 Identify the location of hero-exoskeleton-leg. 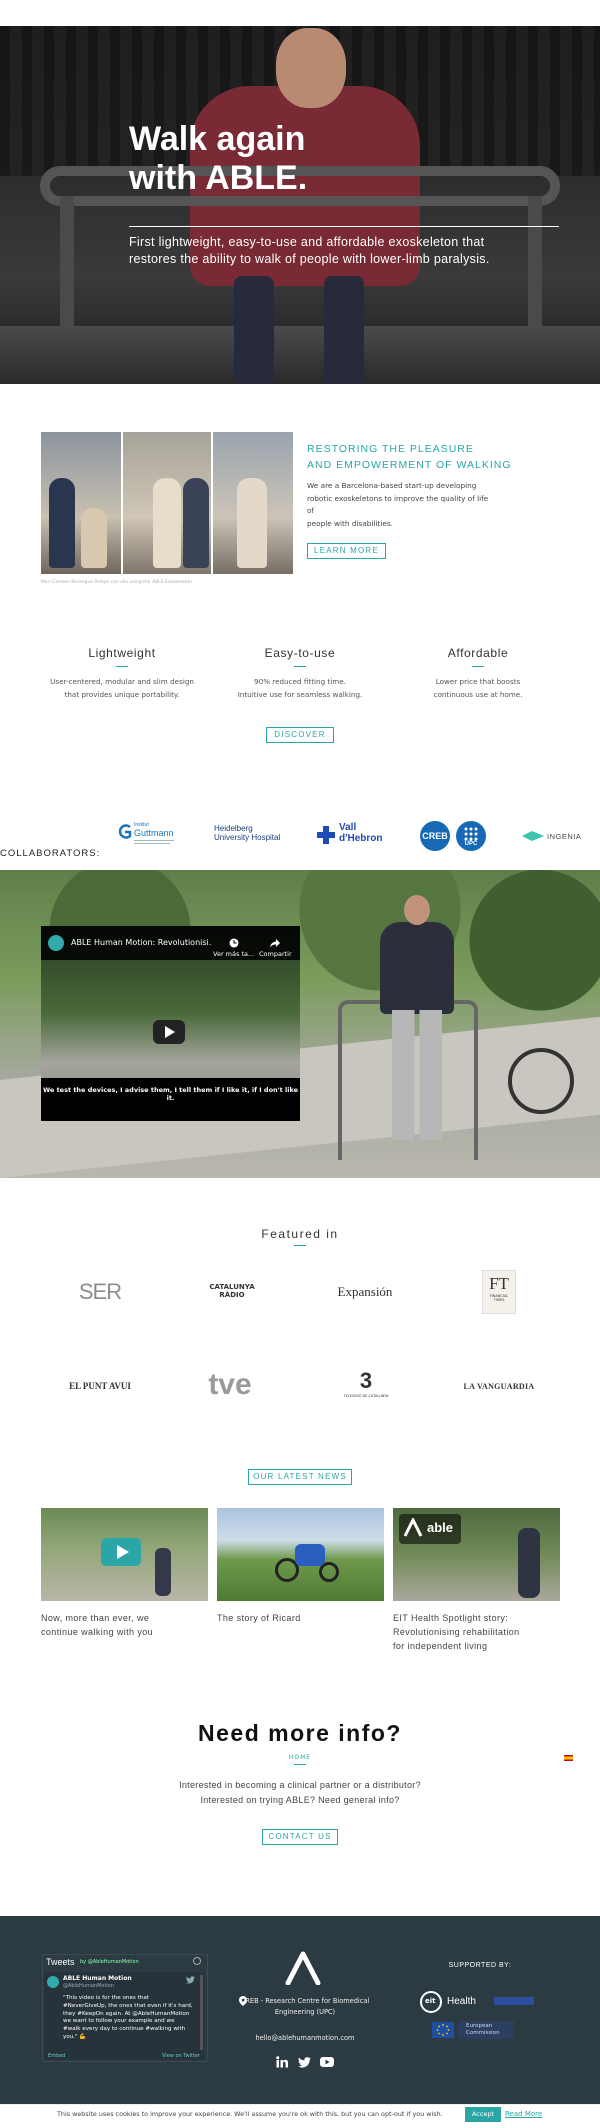
(344, 330).